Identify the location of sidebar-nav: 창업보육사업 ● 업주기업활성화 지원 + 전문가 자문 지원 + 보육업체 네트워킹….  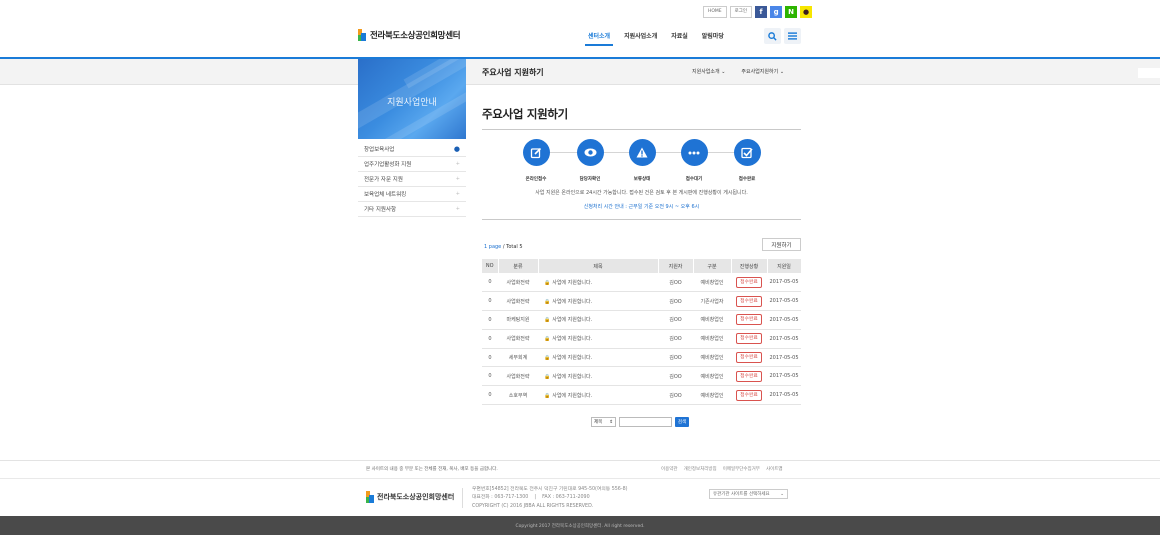
(412, 179).